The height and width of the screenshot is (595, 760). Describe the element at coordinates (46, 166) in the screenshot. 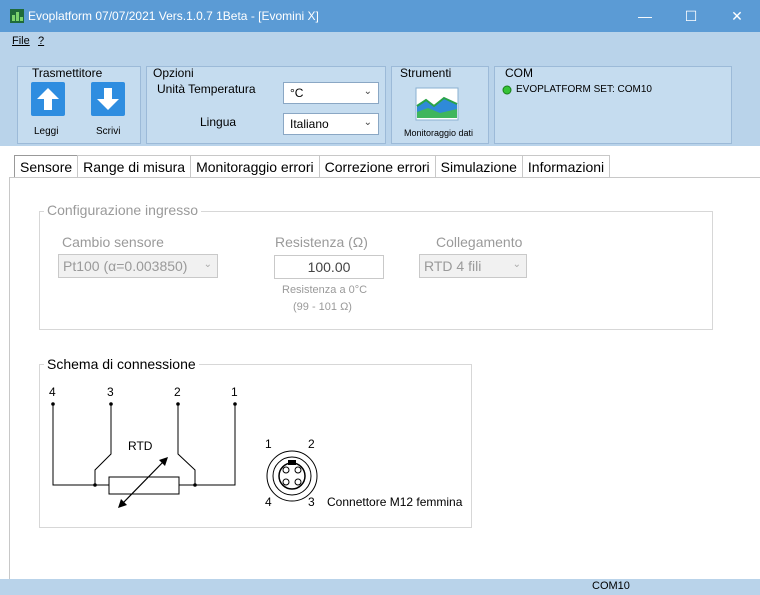

I see `tab-sensore: Sensore` at that location.